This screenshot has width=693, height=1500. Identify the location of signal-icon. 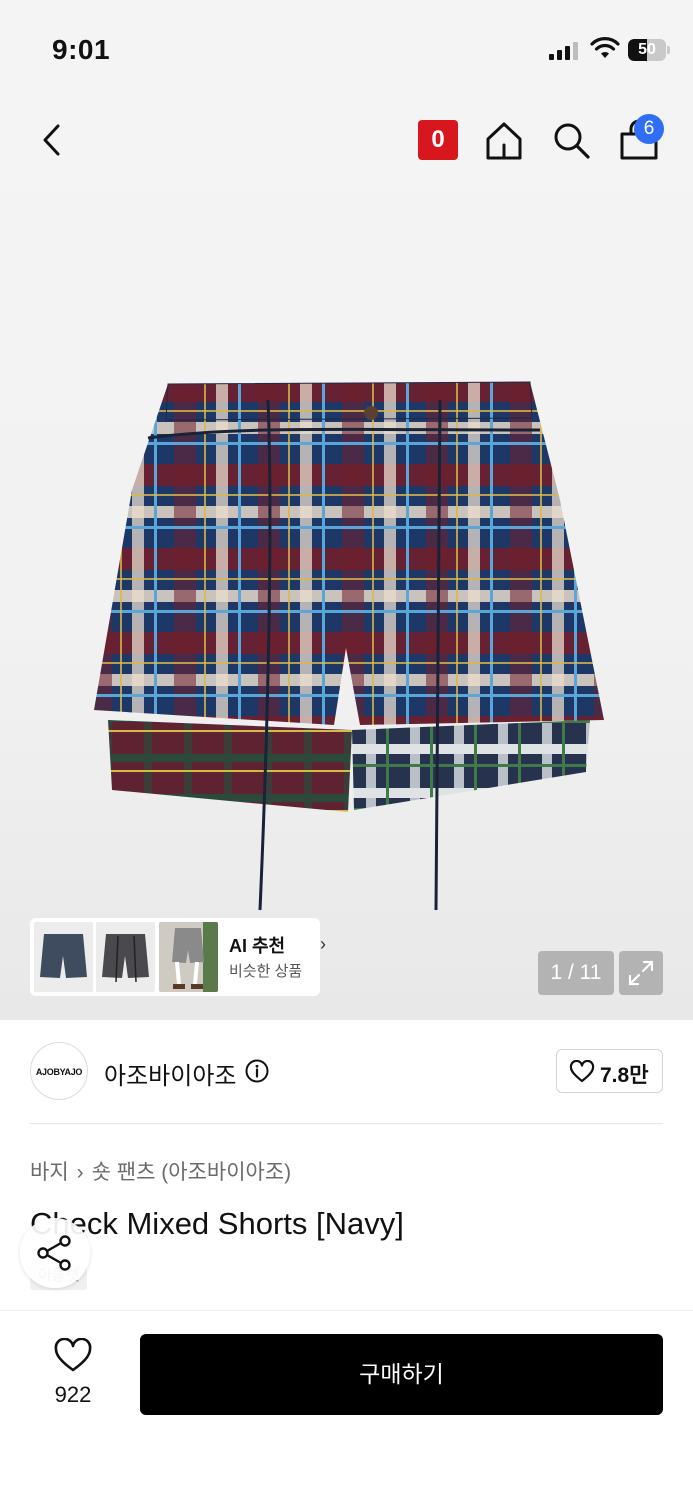
(564, 50).